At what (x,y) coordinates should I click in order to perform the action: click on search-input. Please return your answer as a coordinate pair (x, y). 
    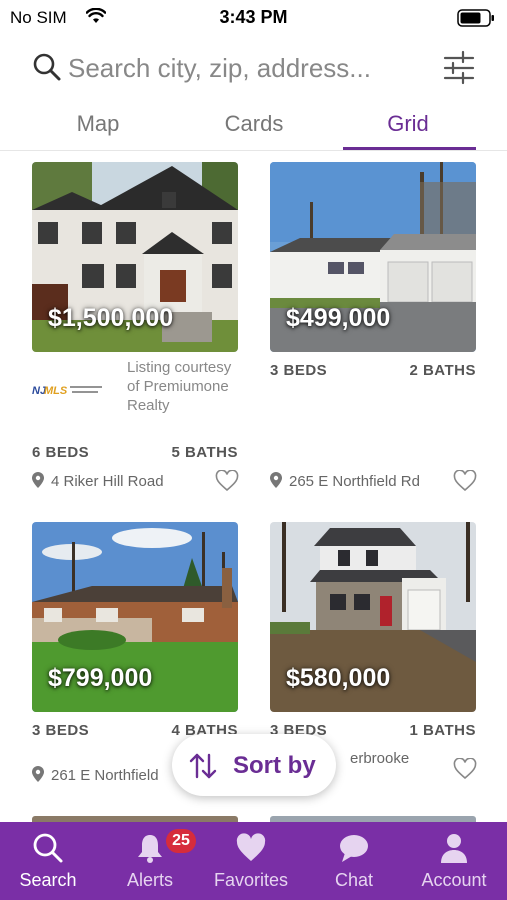
    Looking at the image, I should click on (248, 68).